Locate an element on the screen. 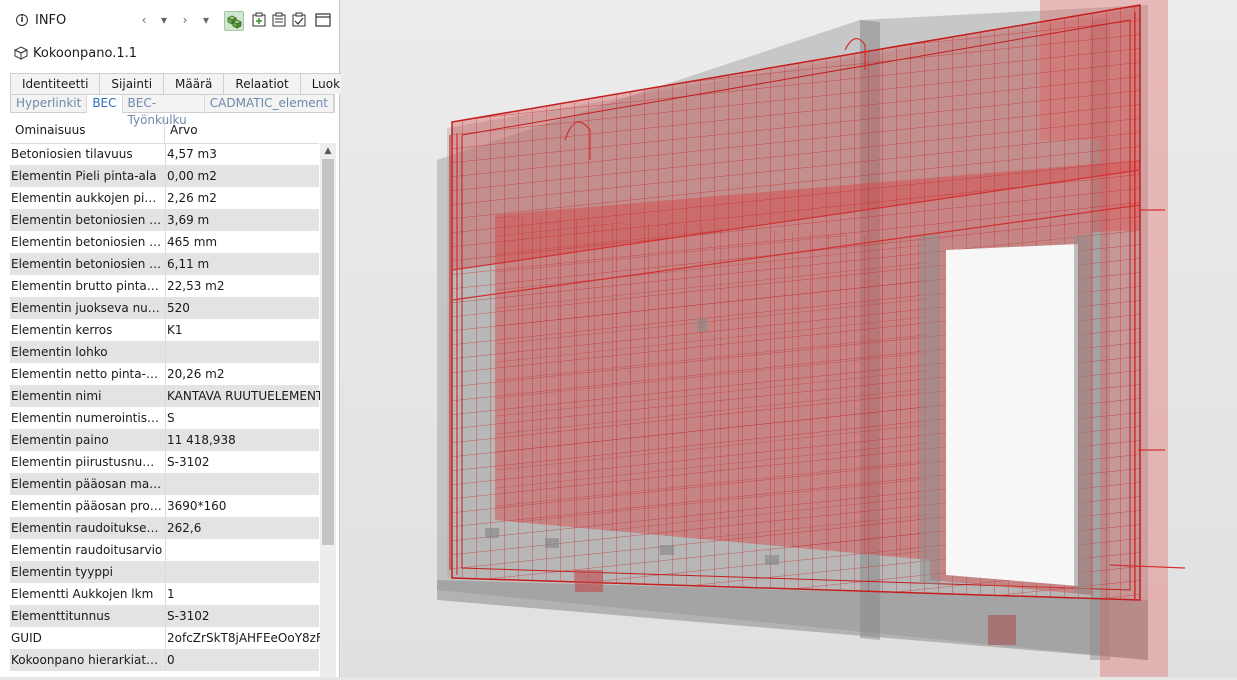  table-row: Elementin lohko is located at coordinates (164, 352).